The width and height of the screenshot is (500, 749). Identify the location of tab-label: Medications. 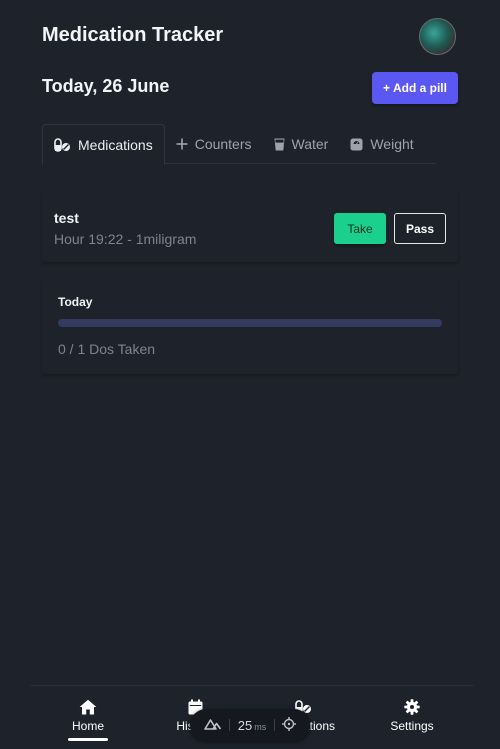
(115, 144).